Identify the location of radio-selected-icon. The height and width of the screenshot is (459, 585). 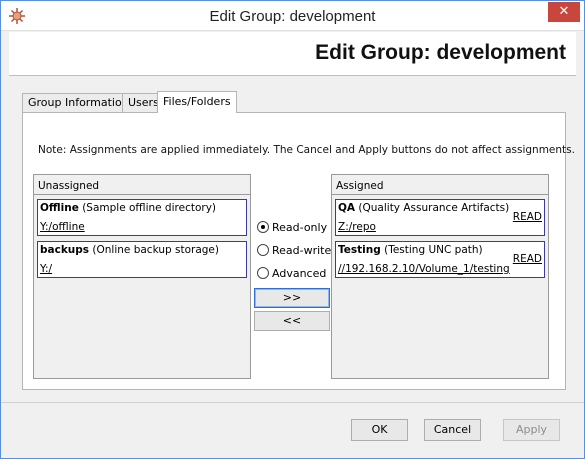
(263, 227).